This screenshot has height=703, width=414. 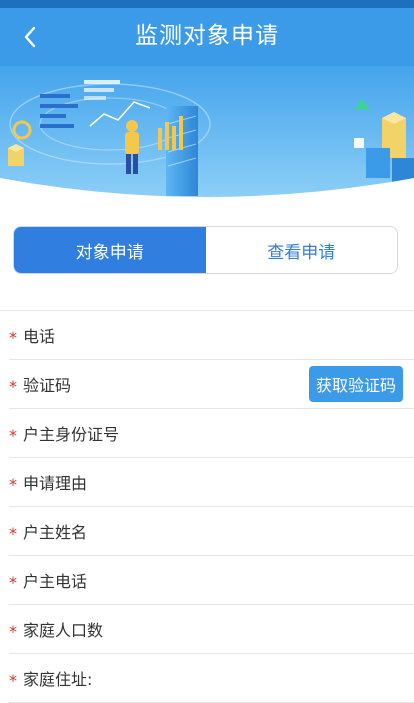 I want to click on family-size-field: * 家庭人口数, so click(x=211, y=629).